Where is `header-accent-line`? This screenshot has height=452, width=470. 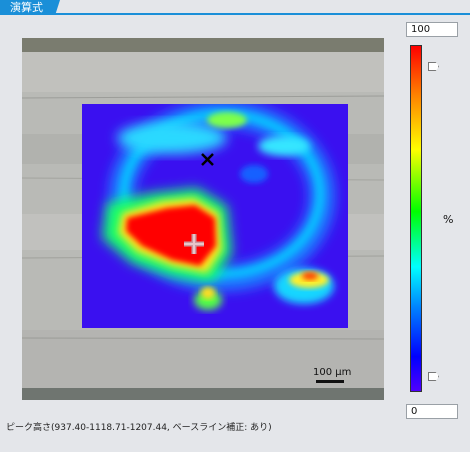
header-accent-line is located at coordinates (235, 14).